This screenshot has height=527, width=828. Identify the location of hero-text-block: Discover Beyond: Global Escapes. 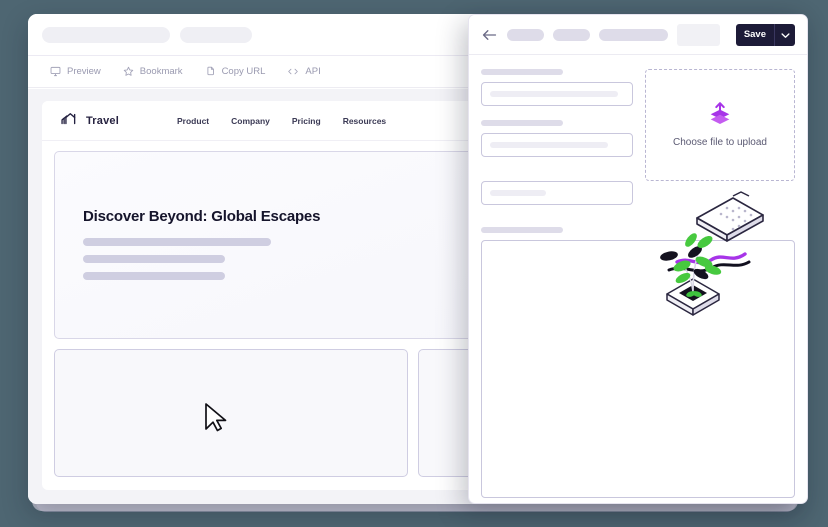
(205, 216).